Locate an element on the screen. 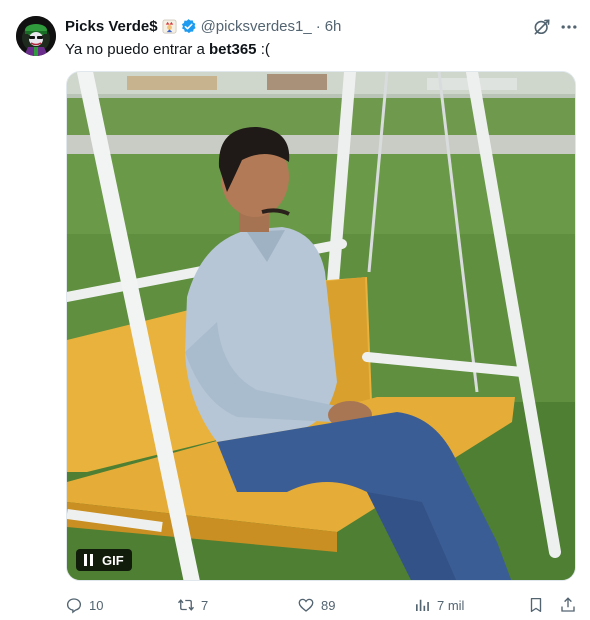  tweet-actions: 10 7 89 7 mil is located at coordinates (322, 605).